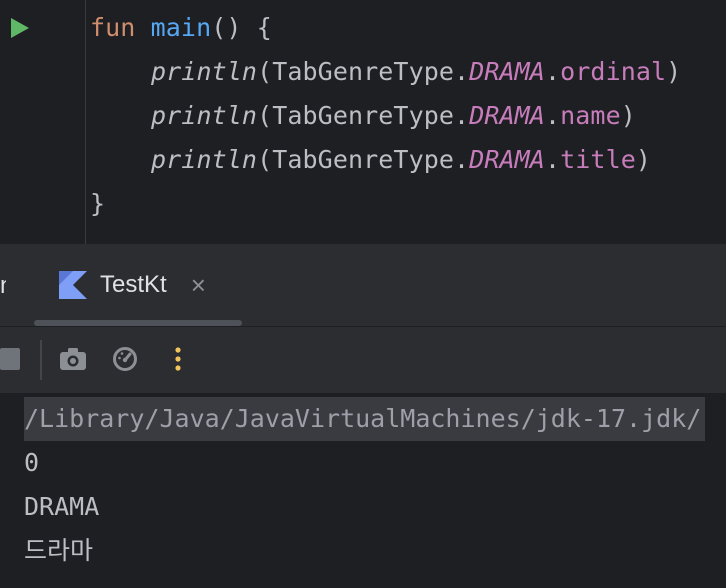 This screenshot has width=726, height=588. I want to click on gauge-icon, so click(125, 359).